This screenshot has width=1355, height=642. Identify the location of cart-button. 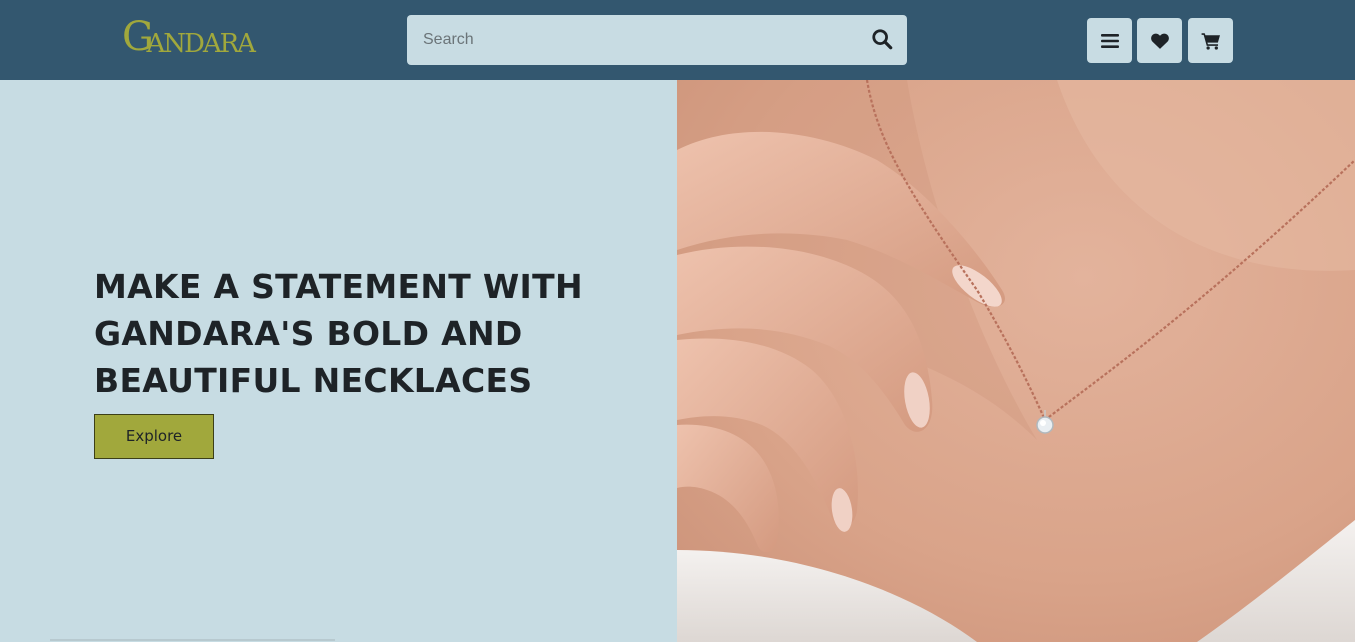
(1210, 40).